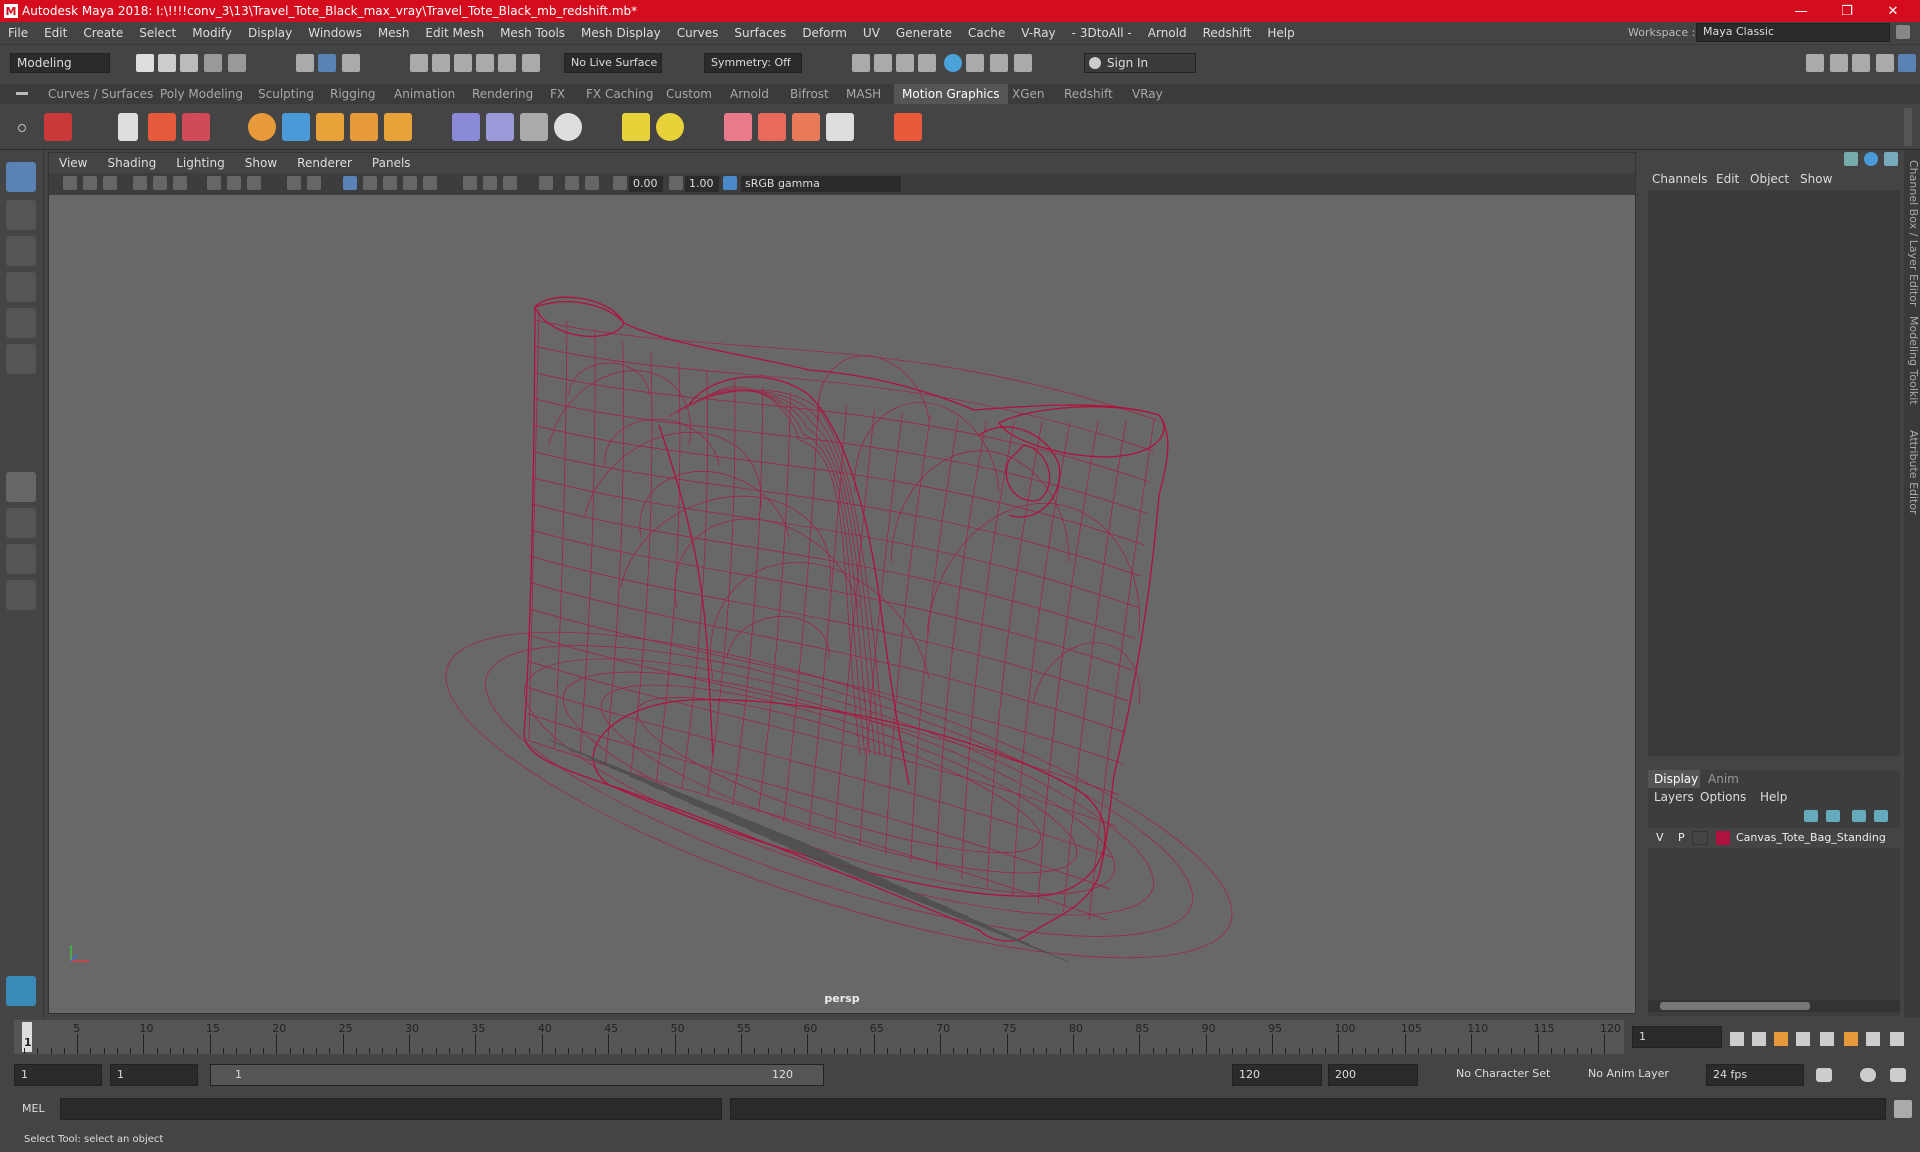 The height and width of the screenshot is (1152, 1920). Describe the element at coordinates (1912, 472) in the screenshot. I see `side-tab-attribute-editor: Attribute Editor` at that location.